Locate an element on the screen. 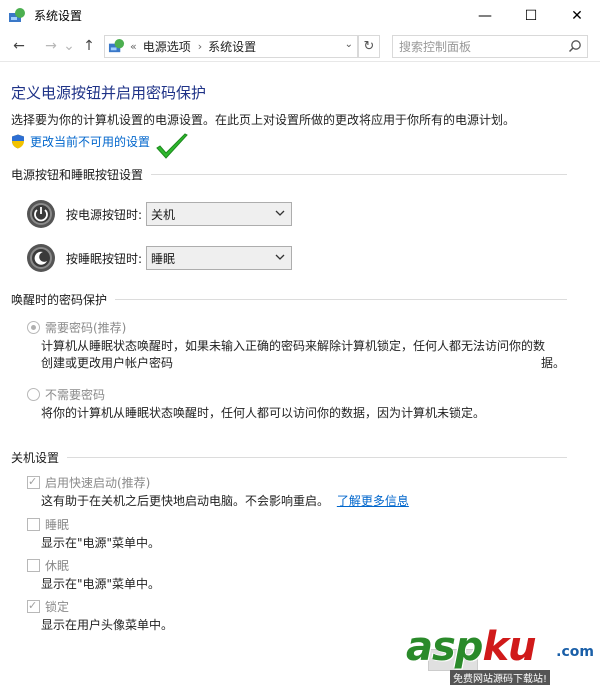  require-password-radio is located at coordinates (33, 327).